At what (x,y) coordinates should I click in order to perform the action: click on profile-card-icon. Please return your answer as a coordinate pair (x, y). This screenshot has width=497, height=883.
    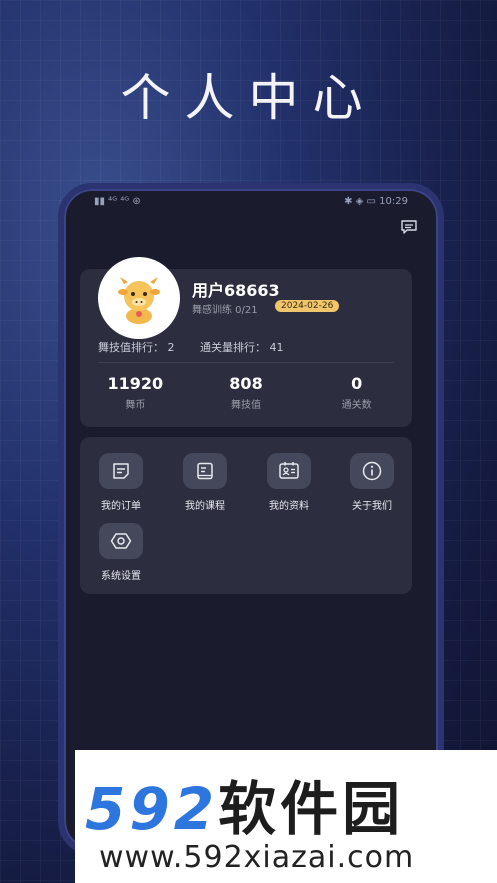
    Looking at the image, I should click on (289, 471).